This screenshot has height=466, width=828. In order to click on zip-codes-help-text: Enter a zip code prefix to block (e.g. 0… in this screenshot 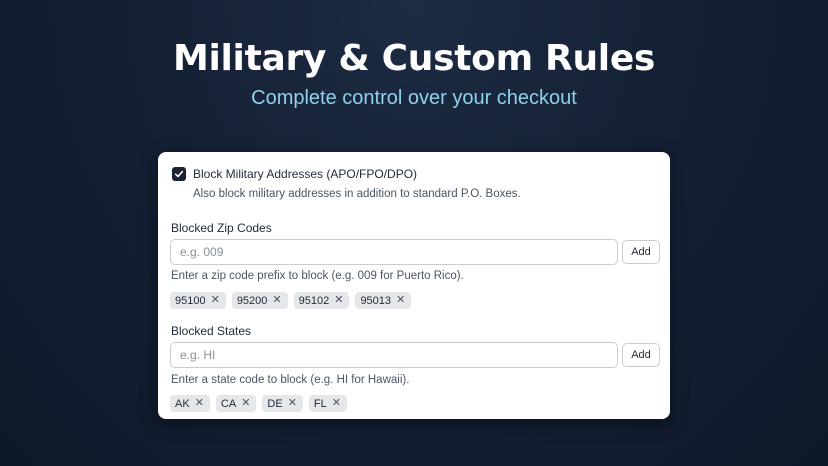, I will do `click(317, 276)`.